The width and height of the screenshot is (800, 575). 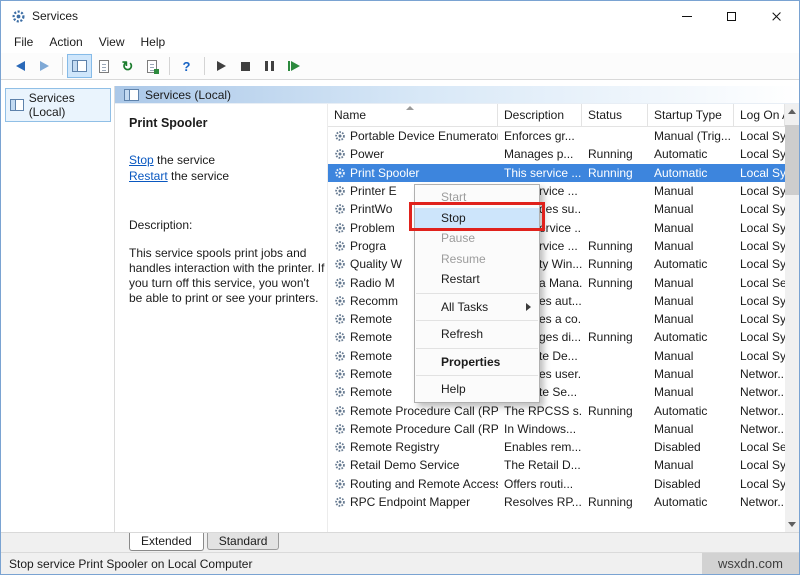 I want to click on column-header-description: Description, so click(x=540, y=115).